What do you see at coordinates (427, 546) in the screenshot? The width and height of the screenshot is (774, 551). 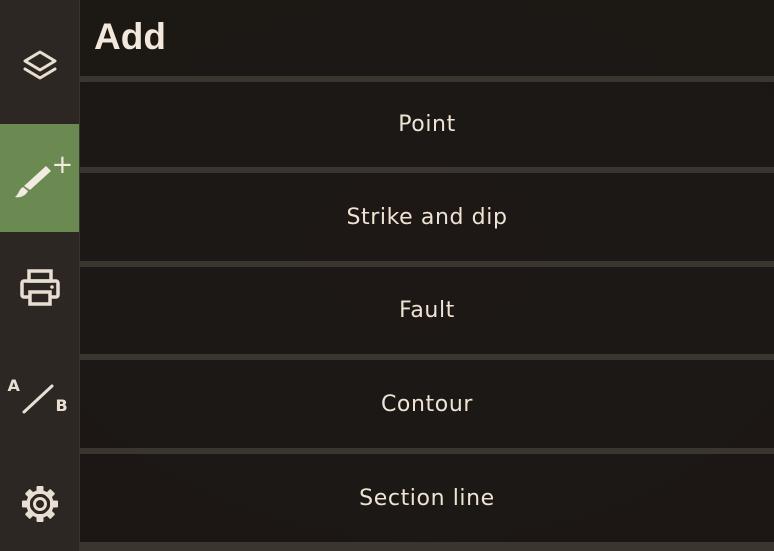 I see `divider` at bounding box center [427, 546].